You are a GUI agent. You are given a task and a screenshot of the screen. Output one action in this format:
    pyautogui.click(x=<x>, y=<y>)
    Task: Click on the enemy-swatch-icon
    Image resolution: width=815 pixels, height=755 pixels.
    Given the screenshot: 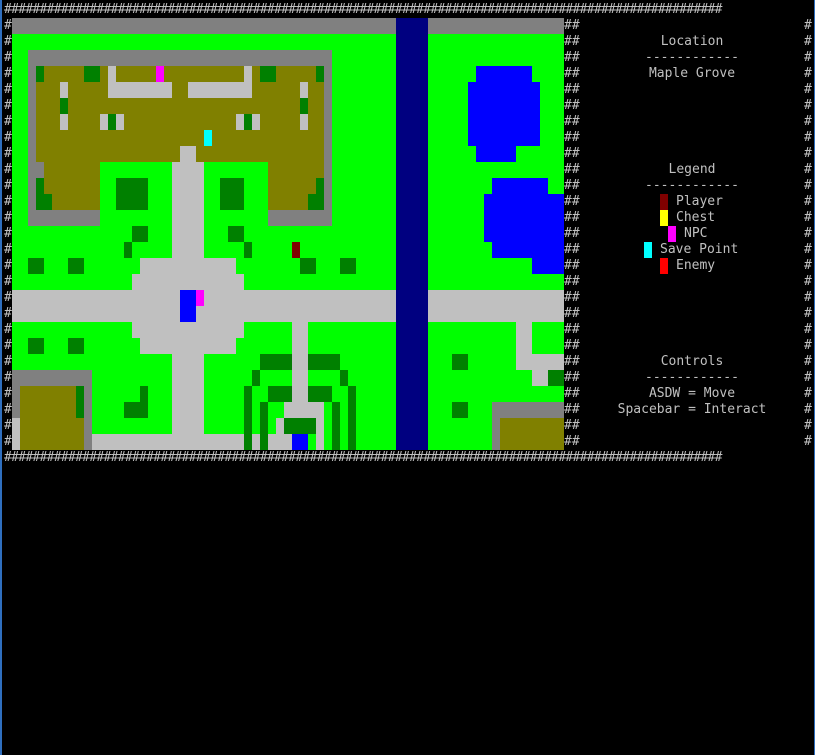 What is the action you would take?
    pyautogui.click(x=664, y=266)
    